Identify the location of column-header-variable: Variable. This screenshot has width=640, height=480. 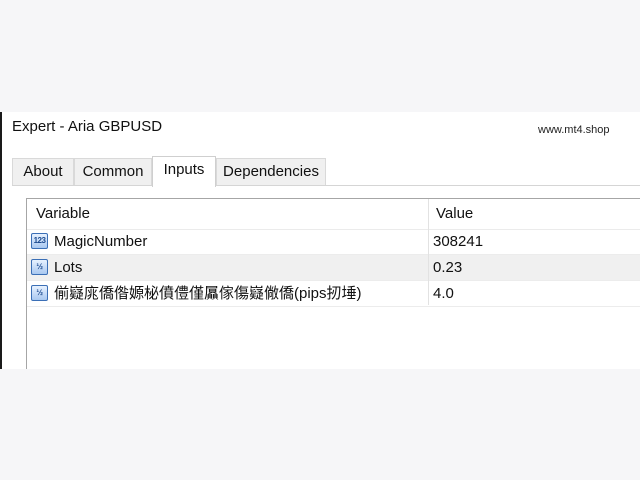
(63, 214).